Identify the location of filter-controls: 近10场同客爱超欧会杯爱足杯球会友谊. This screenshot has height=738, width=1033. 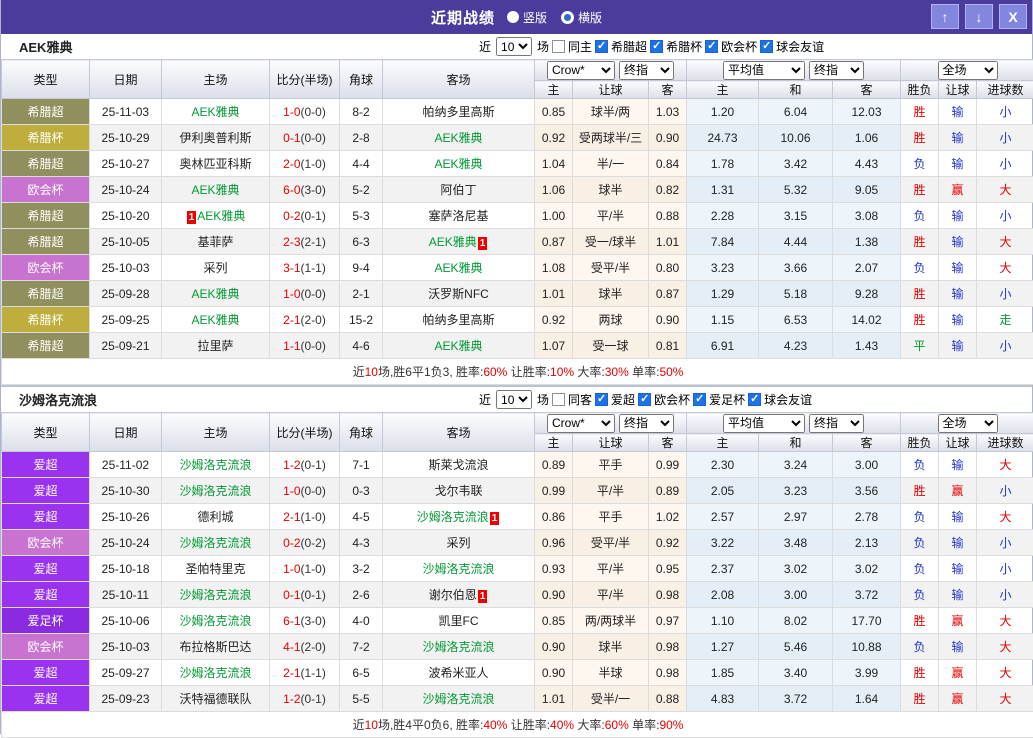
(645, 399).